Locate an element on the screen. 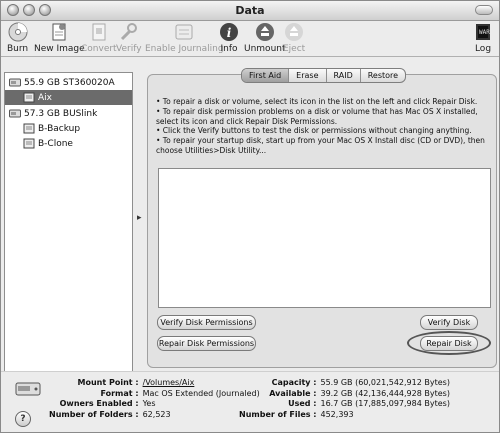 This screenshot has height=433, width=500. mount-point-key: Mount Point : is located at coordinates (108, 382).